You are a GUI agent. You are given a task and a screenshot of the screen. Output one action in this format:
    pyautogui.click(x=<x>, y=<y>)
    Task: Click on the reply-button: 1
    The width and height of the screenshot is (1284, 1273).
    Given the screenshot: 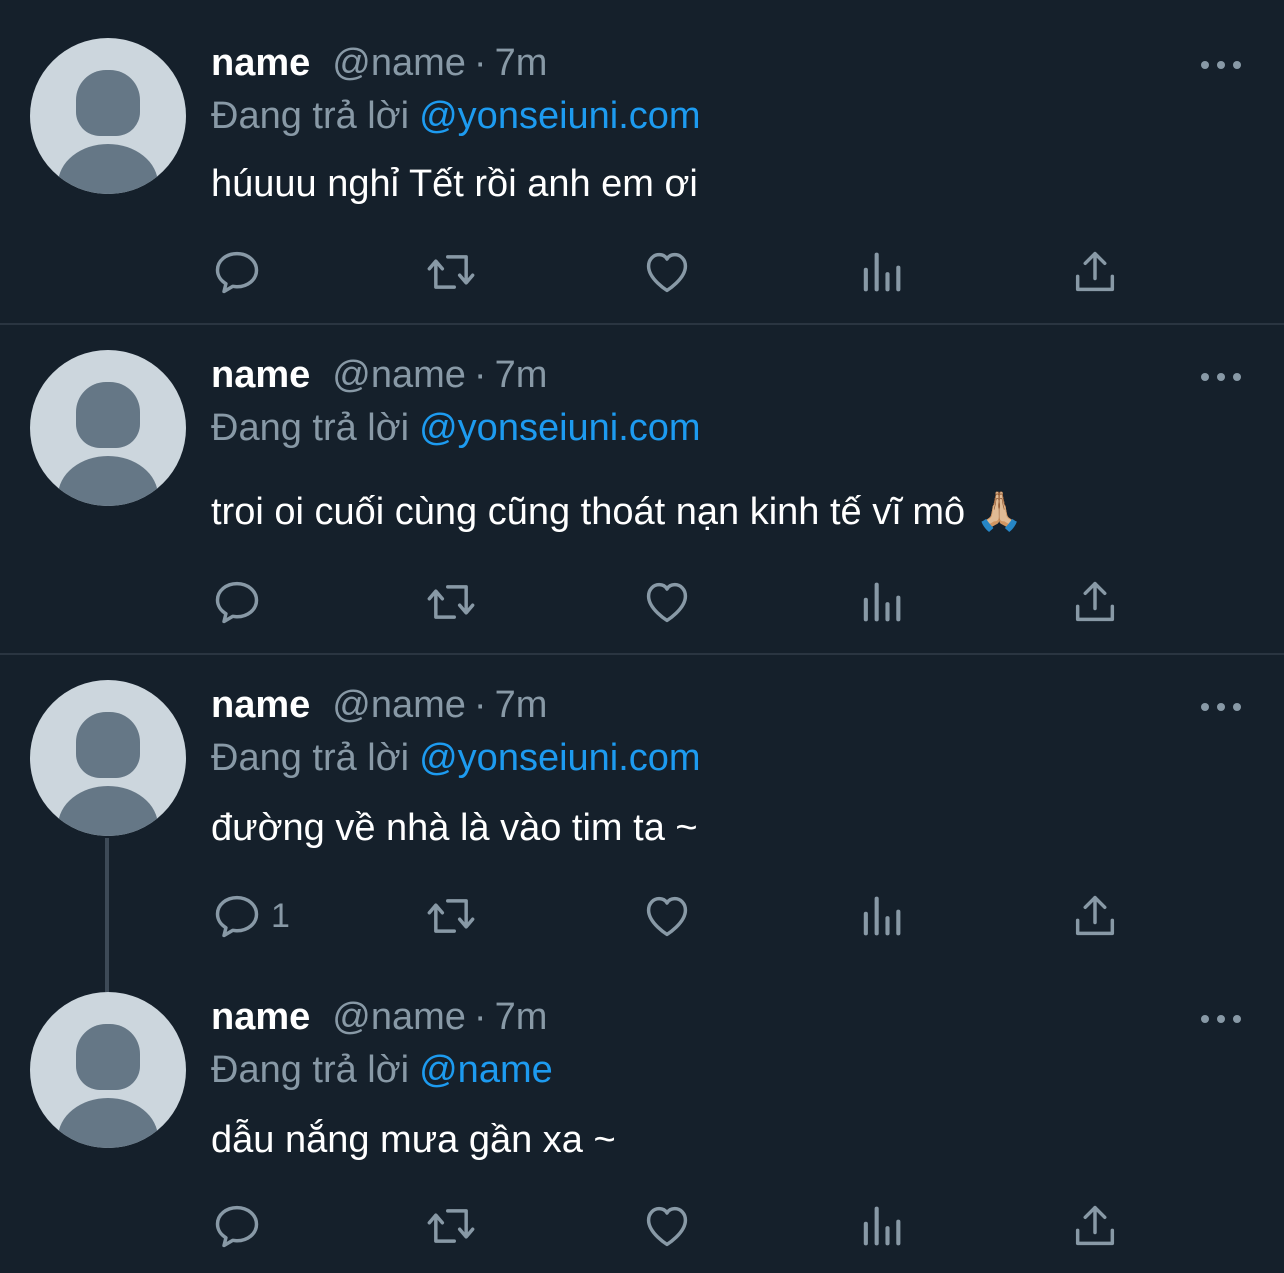 What is the action you would take?
    pyautogui.click(x=250, y=916)
    